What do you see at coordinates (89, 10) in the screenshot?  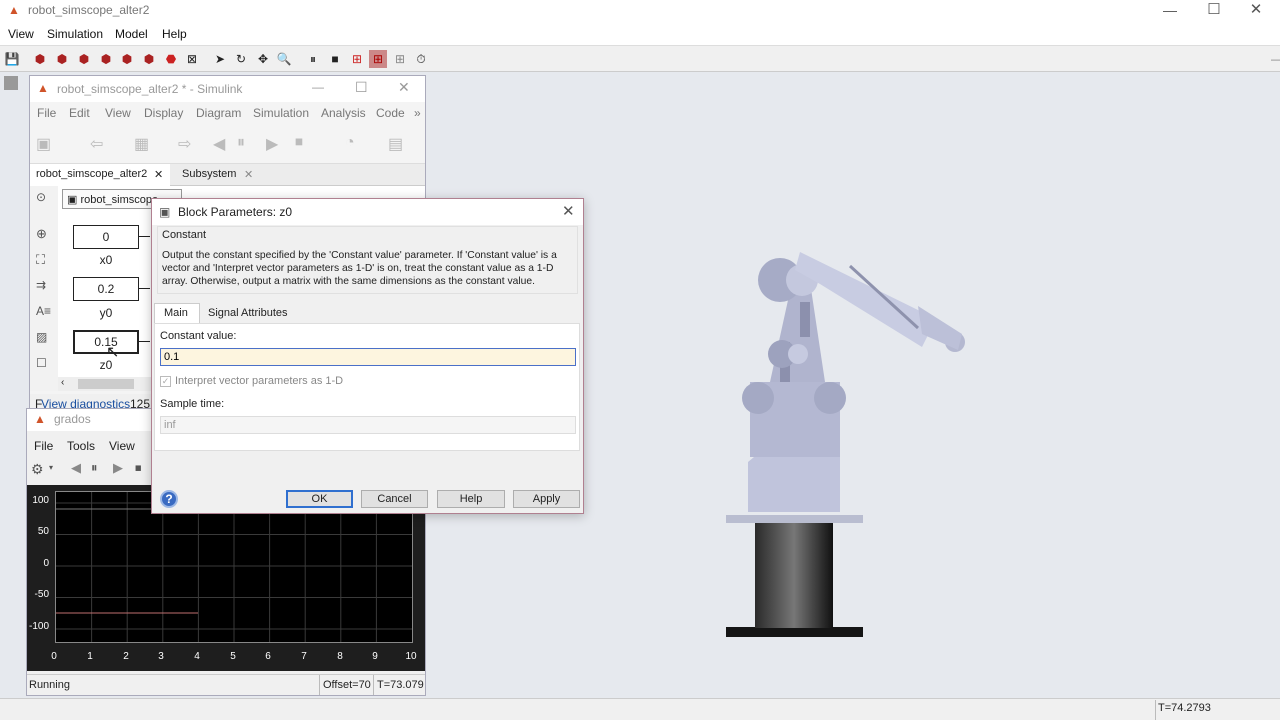 I see `main-window-title: robot_simscope_alter2` at bounding box center [89, 10].